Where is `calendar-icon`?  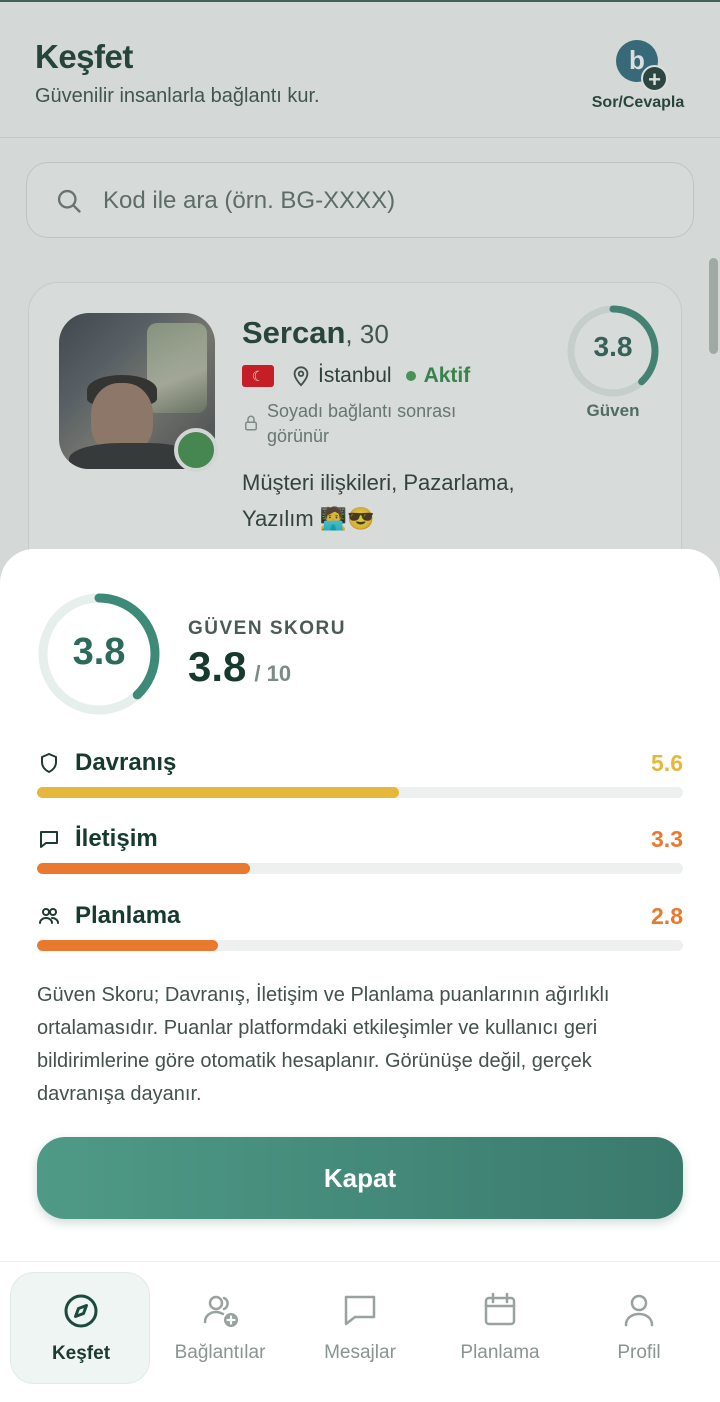
calendar-icon is located at coordinates (500, 1309).